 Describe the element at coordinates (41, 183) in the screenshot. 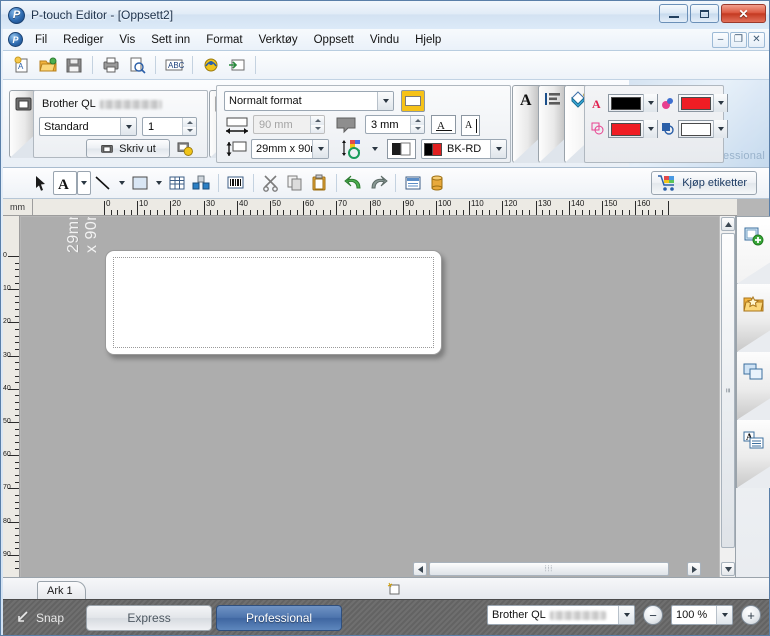

I see `cursor-arrow-icon` at that location.